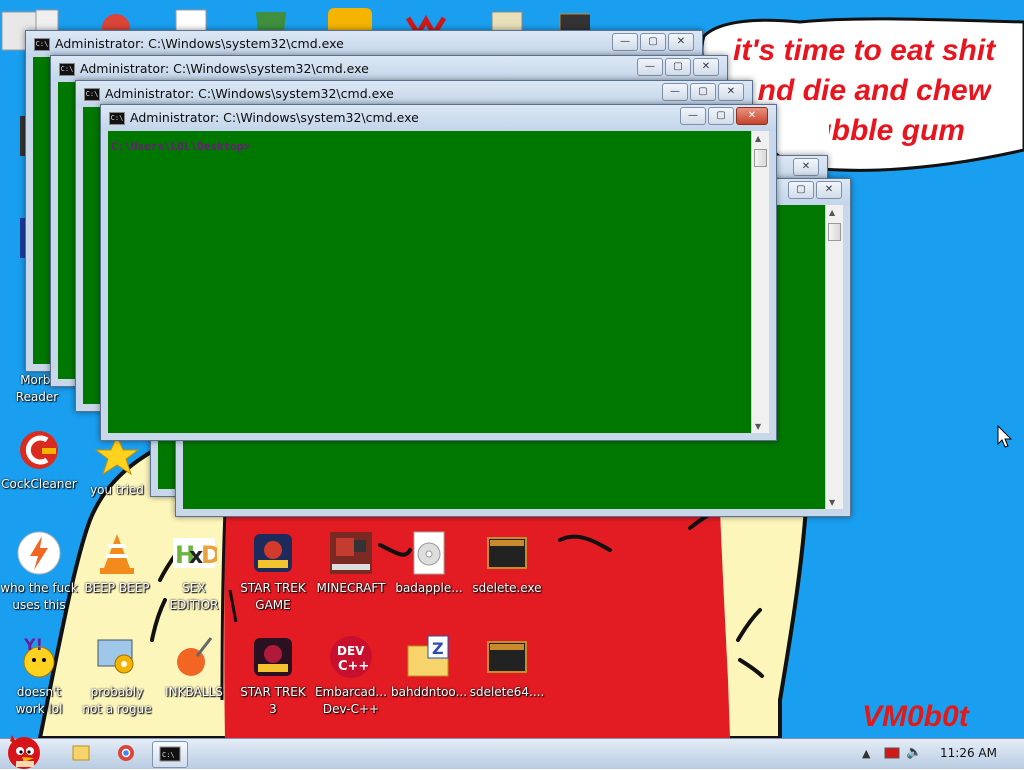  I want to click on svg-text: Y!, so click(33, 644).